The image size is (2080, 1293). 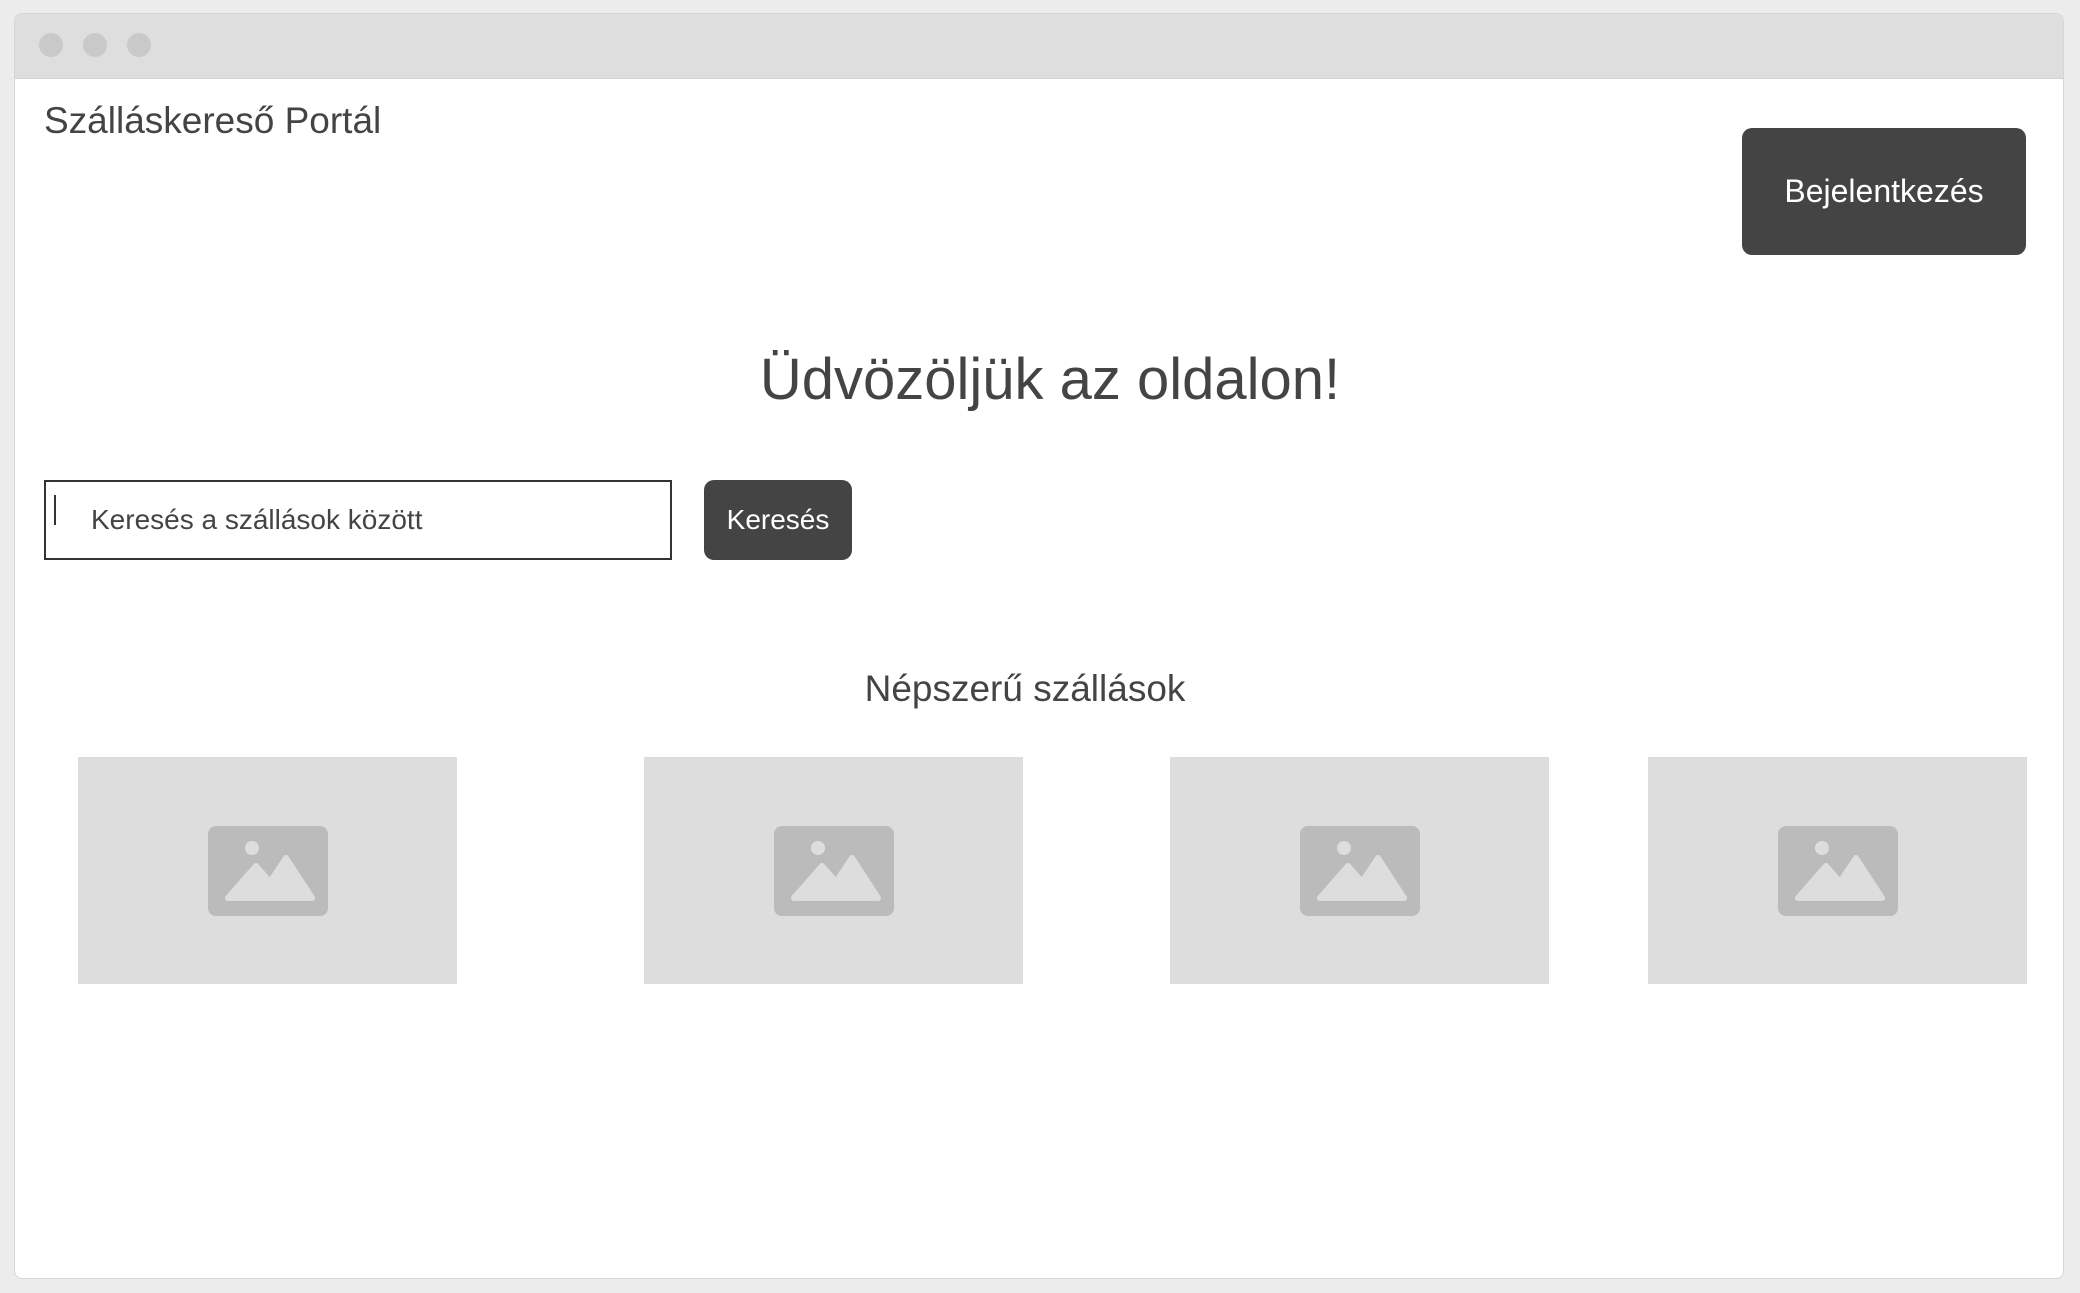 What do you see at coordinates (55, 510) in the screenshot?
I see `text-caret` at bounding box center [55, 510].